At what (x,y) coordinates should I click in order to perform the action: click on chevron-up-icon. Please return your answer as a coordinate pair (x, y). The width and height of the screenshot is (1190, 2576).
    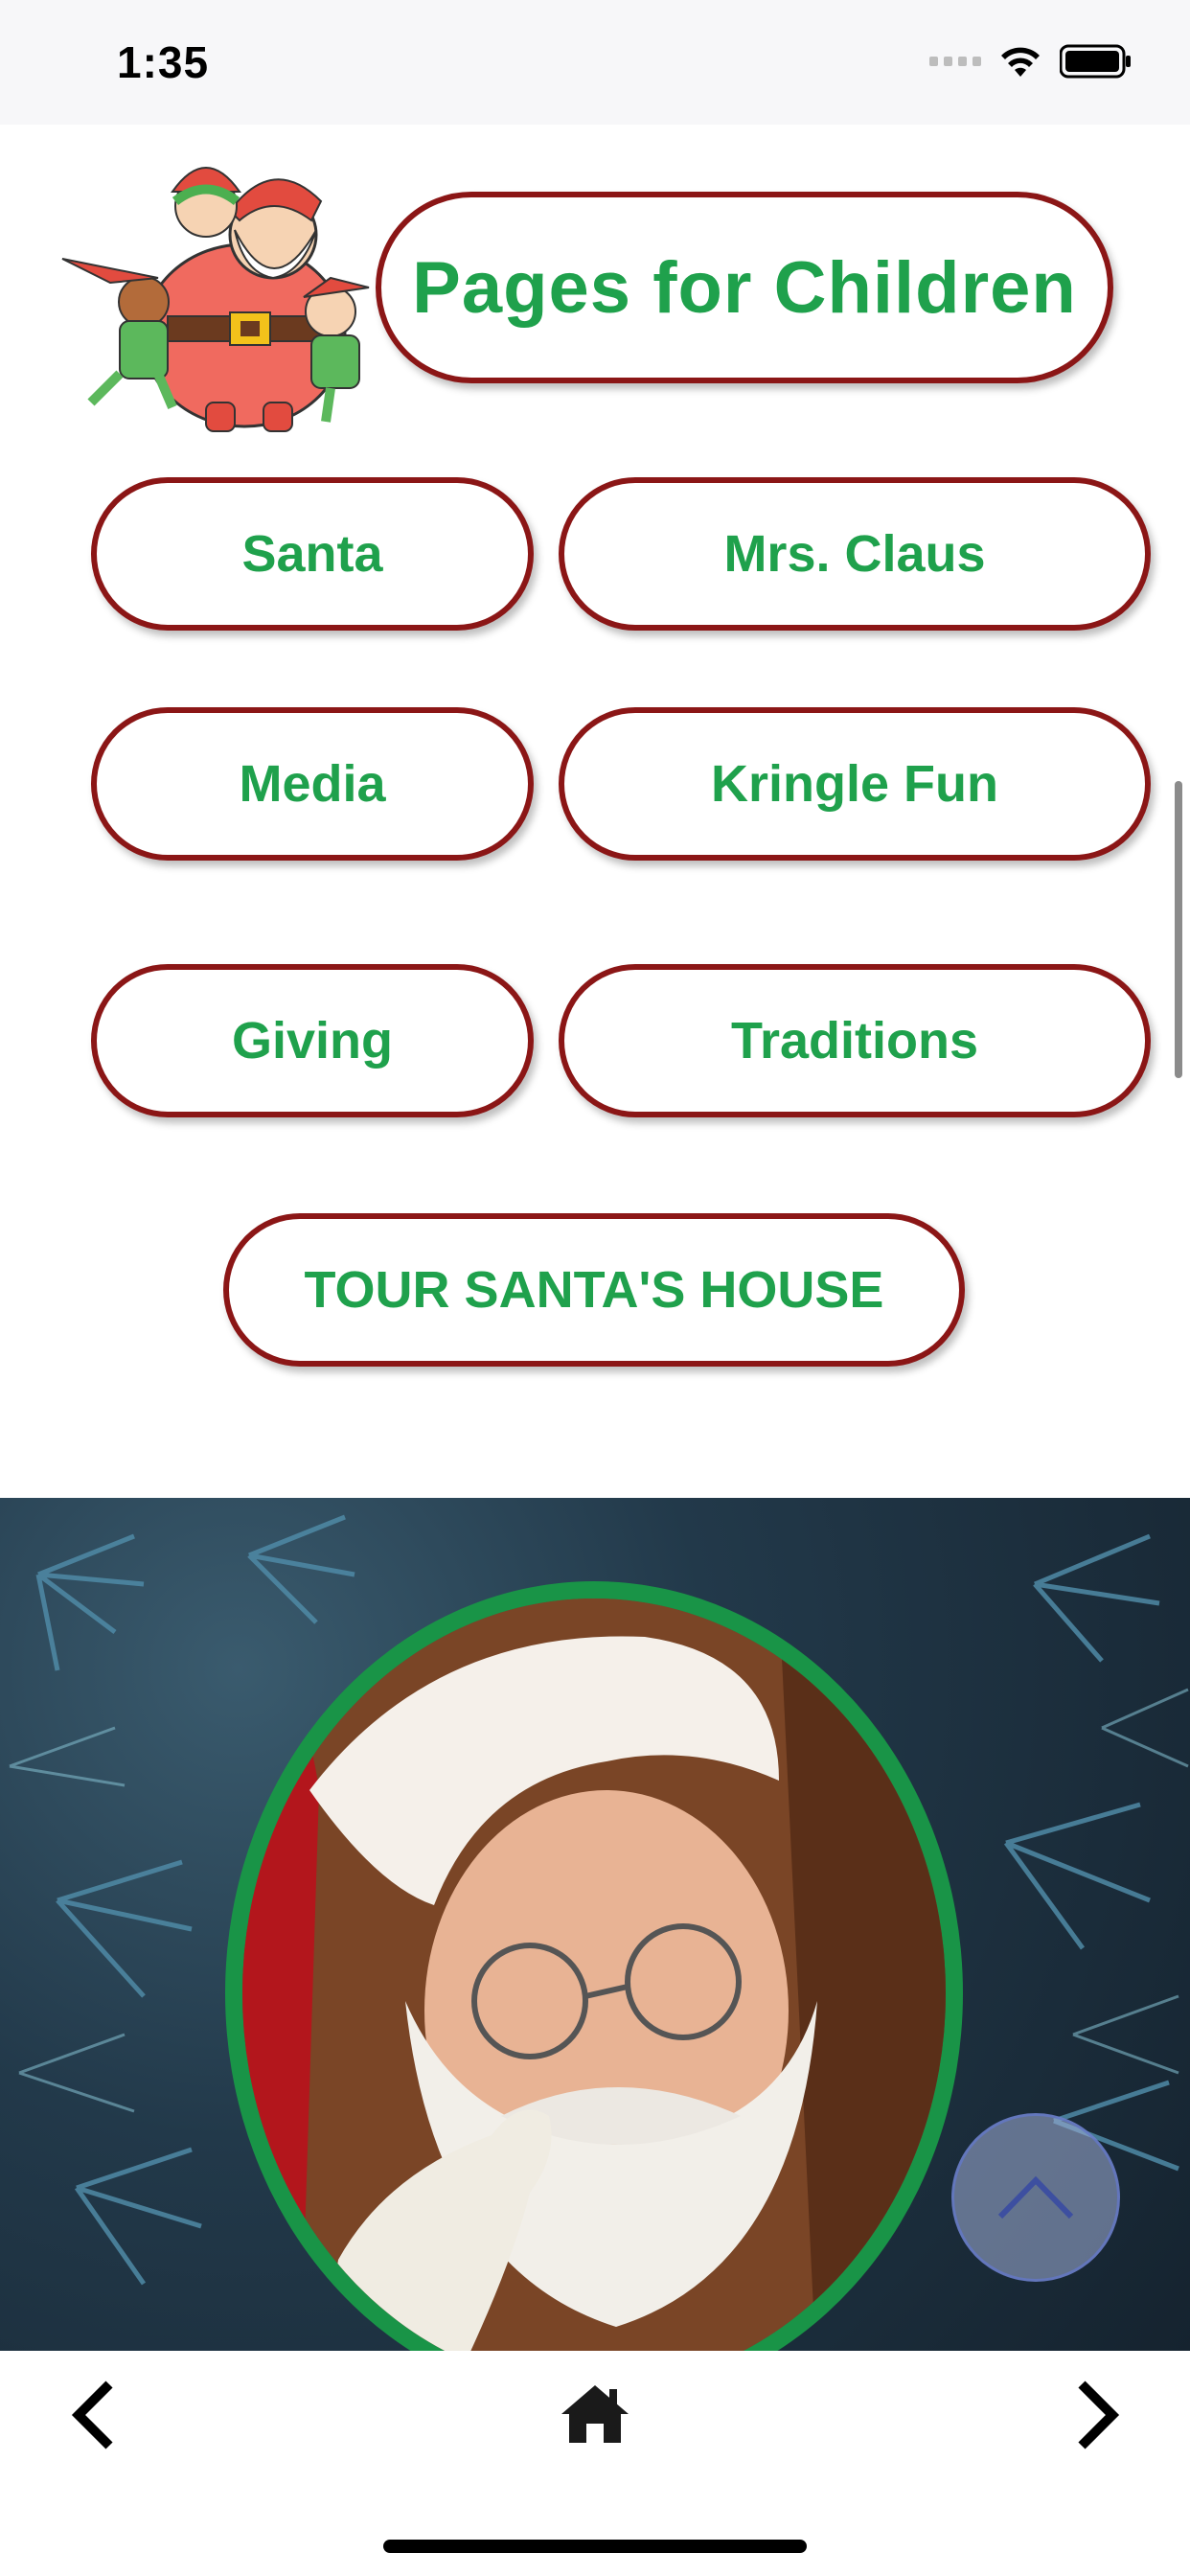
    Looking at the image, I should click on (1036, 2197).